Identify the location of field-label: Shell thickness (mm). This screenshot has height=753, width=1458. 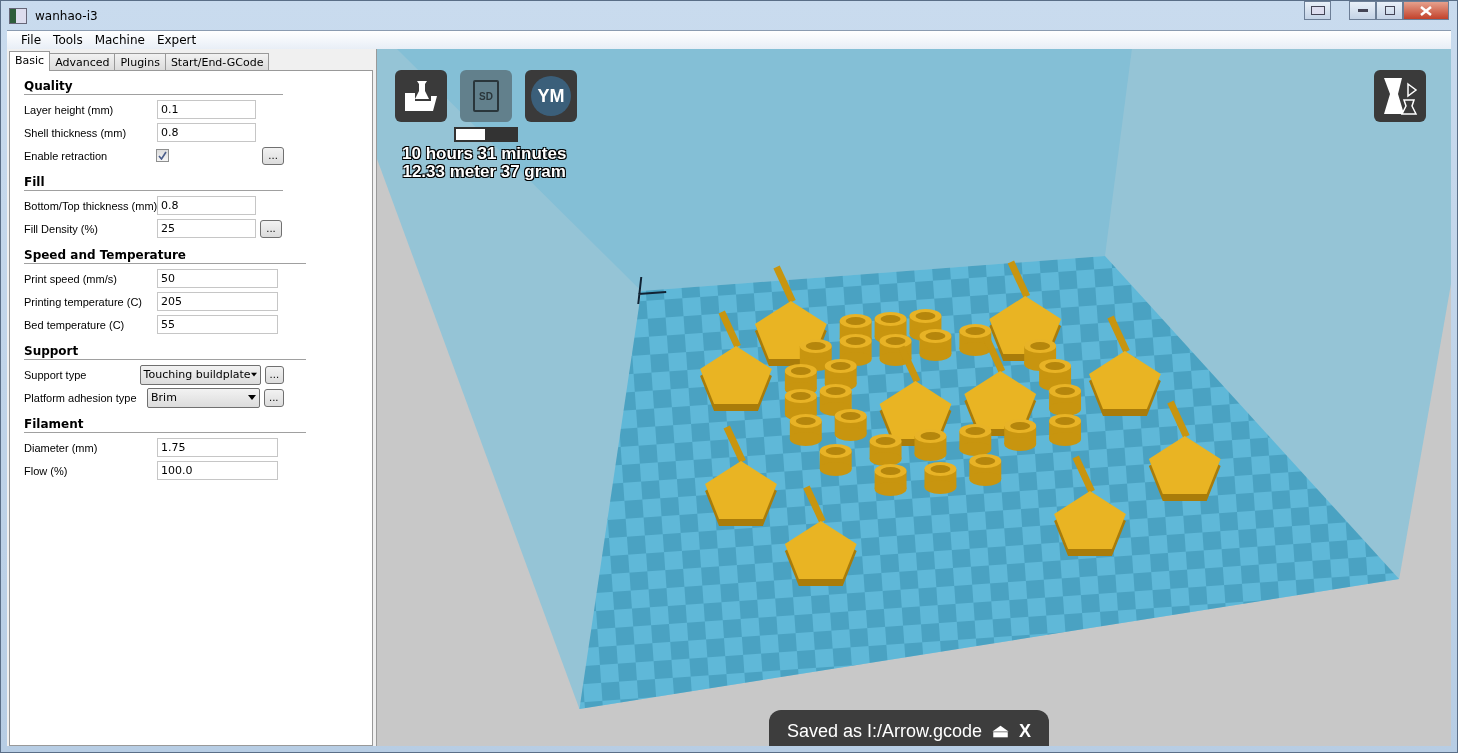
(76, 132).